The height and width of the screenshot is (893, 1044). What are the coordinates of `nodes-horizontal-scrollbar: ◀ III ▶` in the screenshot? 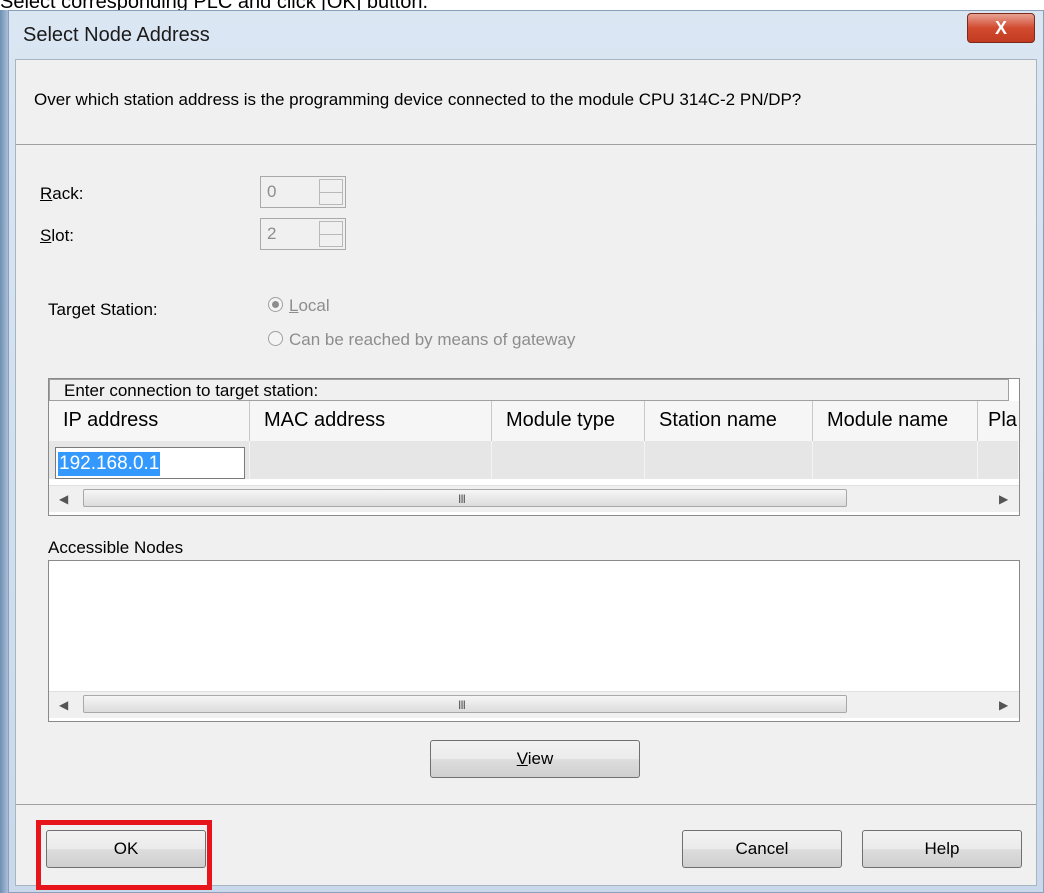 It's located at (534, 704).